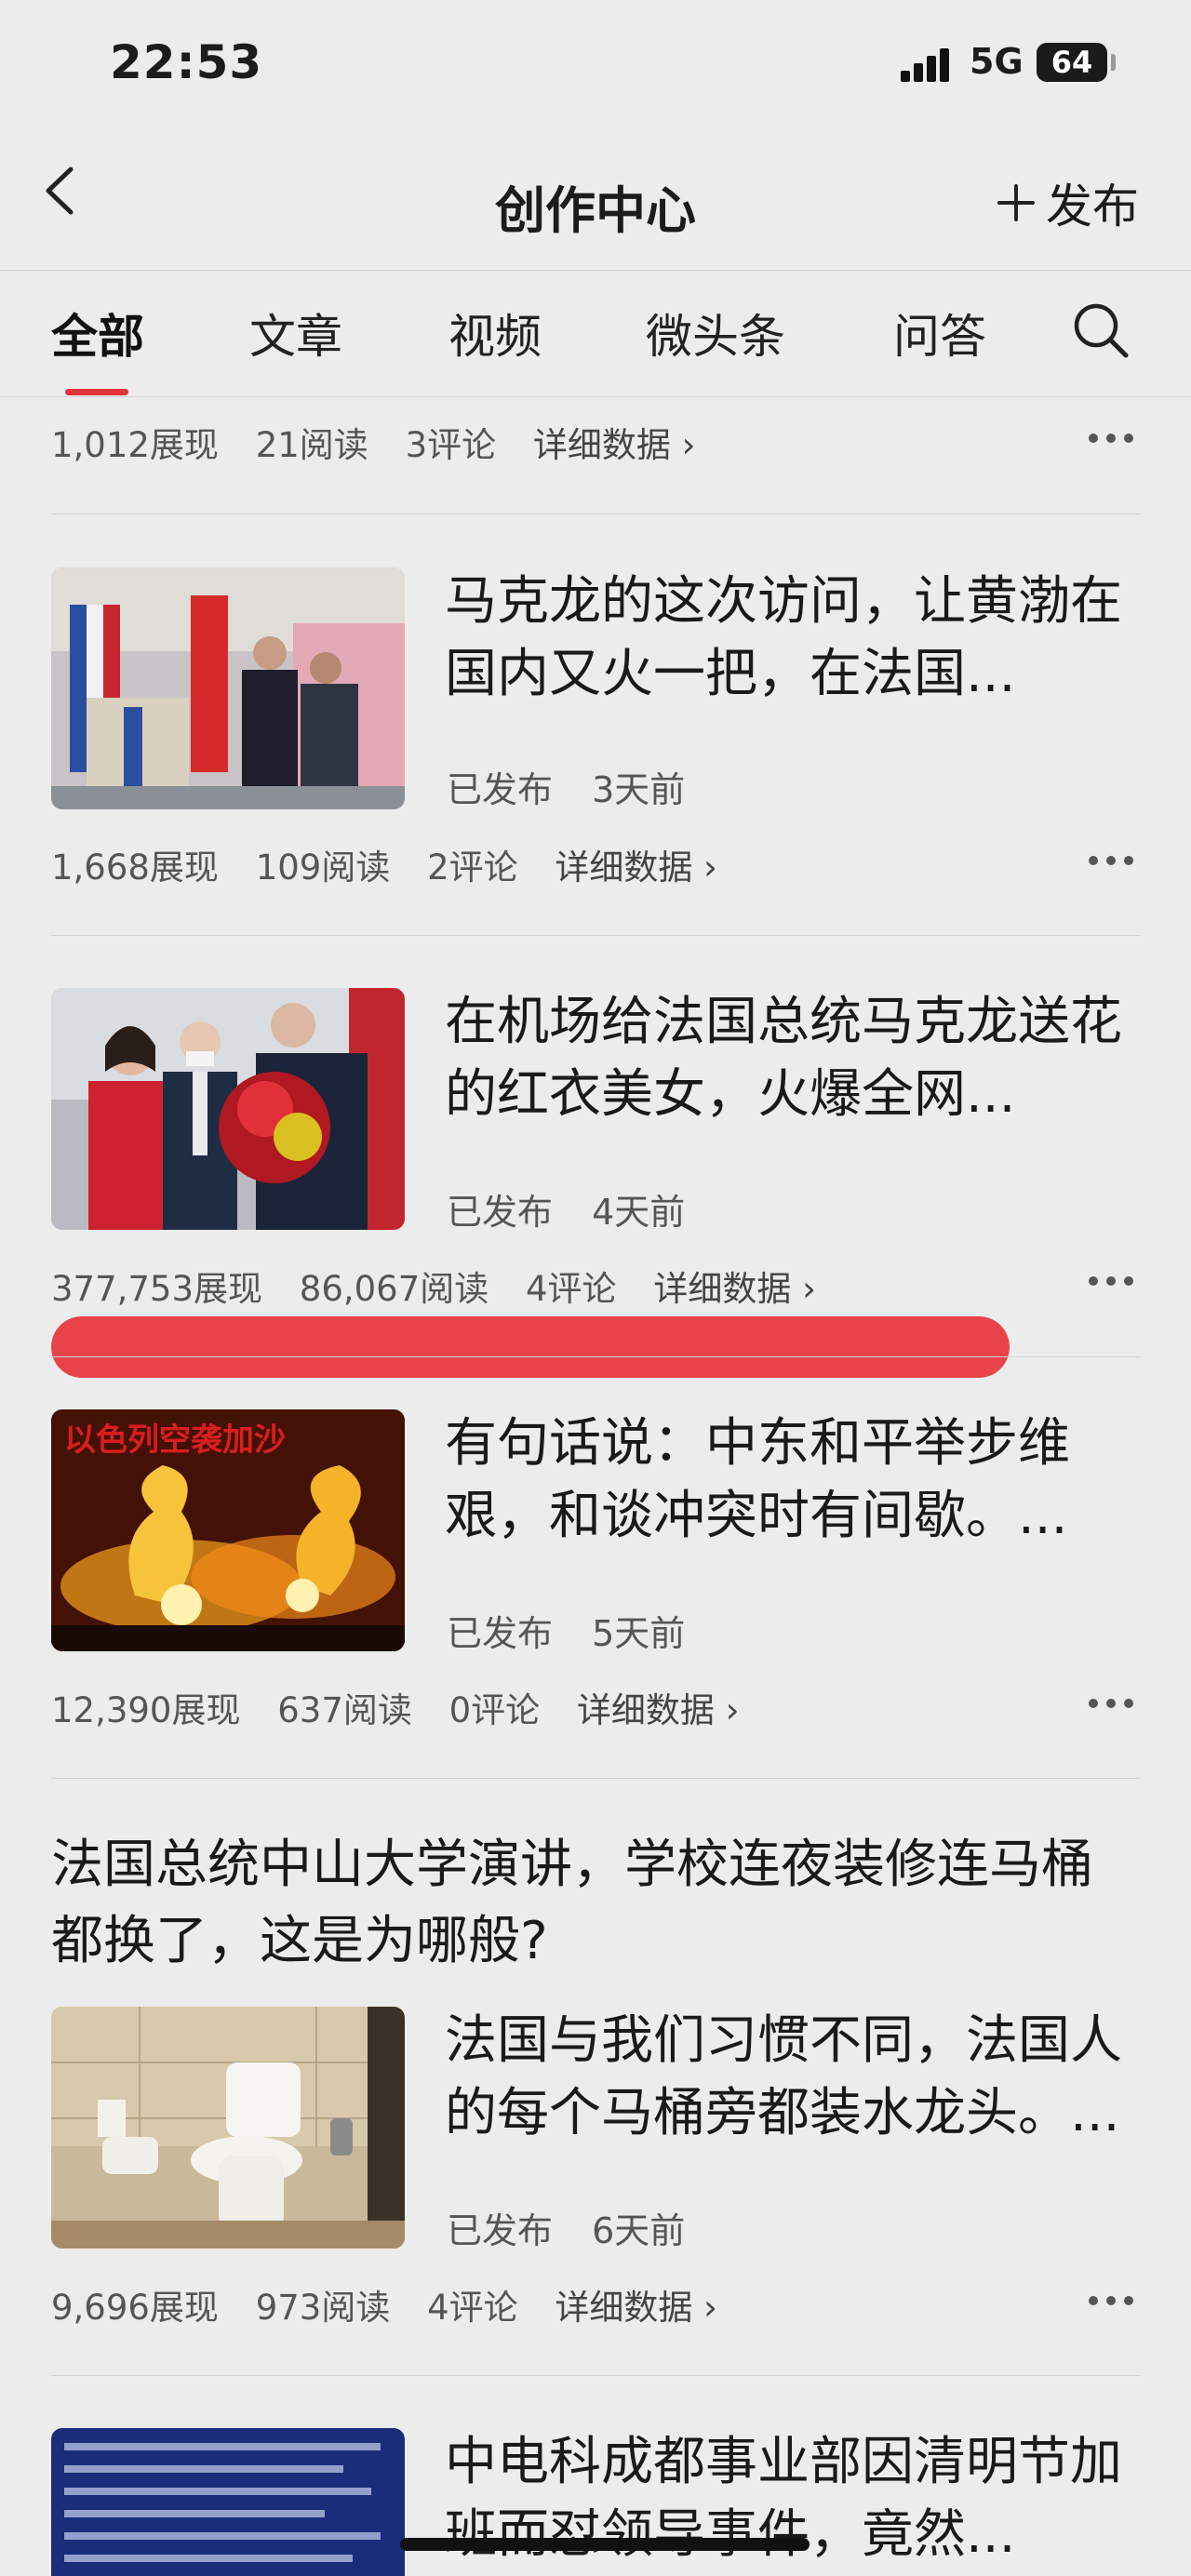 The width and height of the screenshot is (1191, 2576). What do you see at coordinates (135, 2308) in the screenshot?
I see `impressions-count: 9,696展现` at bounding box center [135, 2308].